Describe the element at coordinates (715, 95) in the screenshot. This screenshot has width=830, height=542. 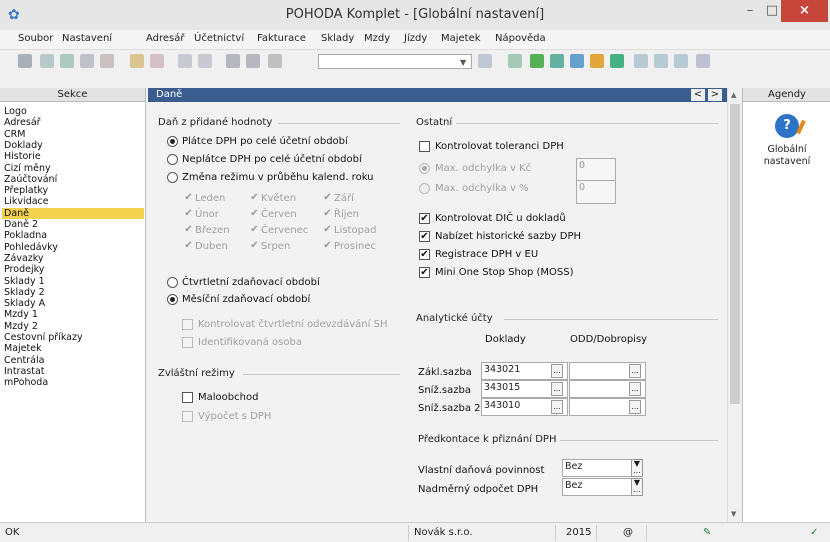
I see `next-section-button: >` at that location.